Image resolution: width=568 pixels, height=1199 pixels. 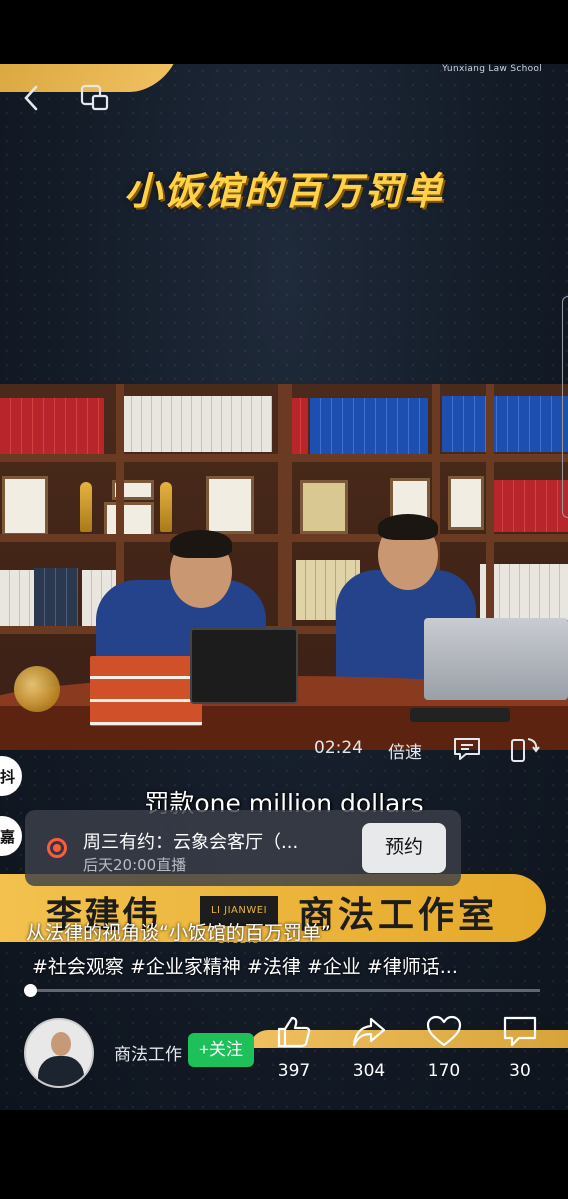 I want to click on comment-bubble-icon, so click(x=520, y=1031).